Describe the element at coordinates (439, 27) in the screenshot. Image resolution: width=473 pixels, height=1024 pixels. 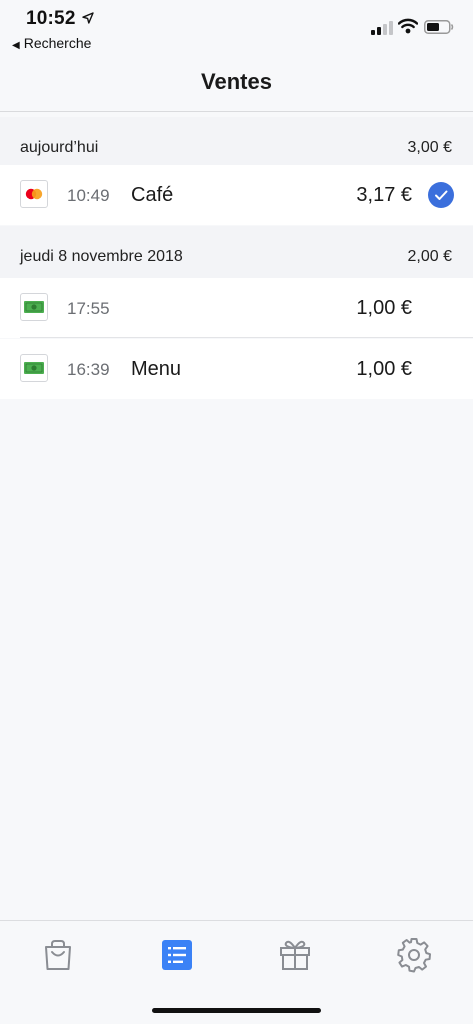
I see `battery-icon` at that location.